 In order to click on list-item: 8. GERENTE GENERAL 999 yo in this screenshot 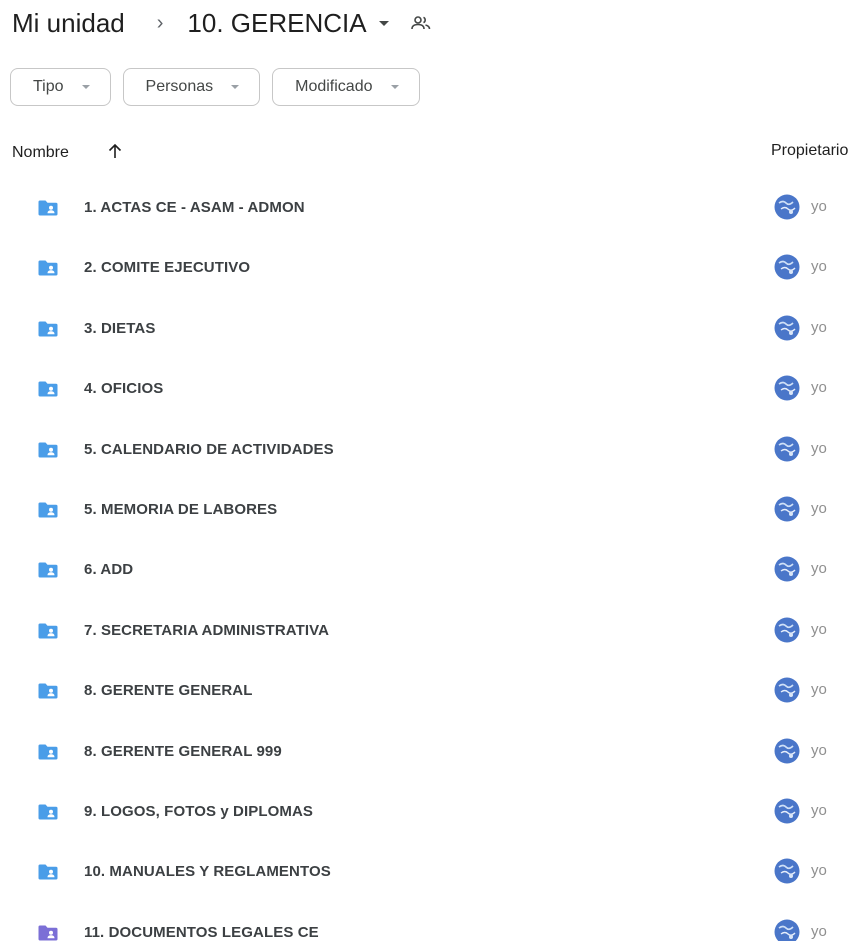, I will do `click(432, 751)`.